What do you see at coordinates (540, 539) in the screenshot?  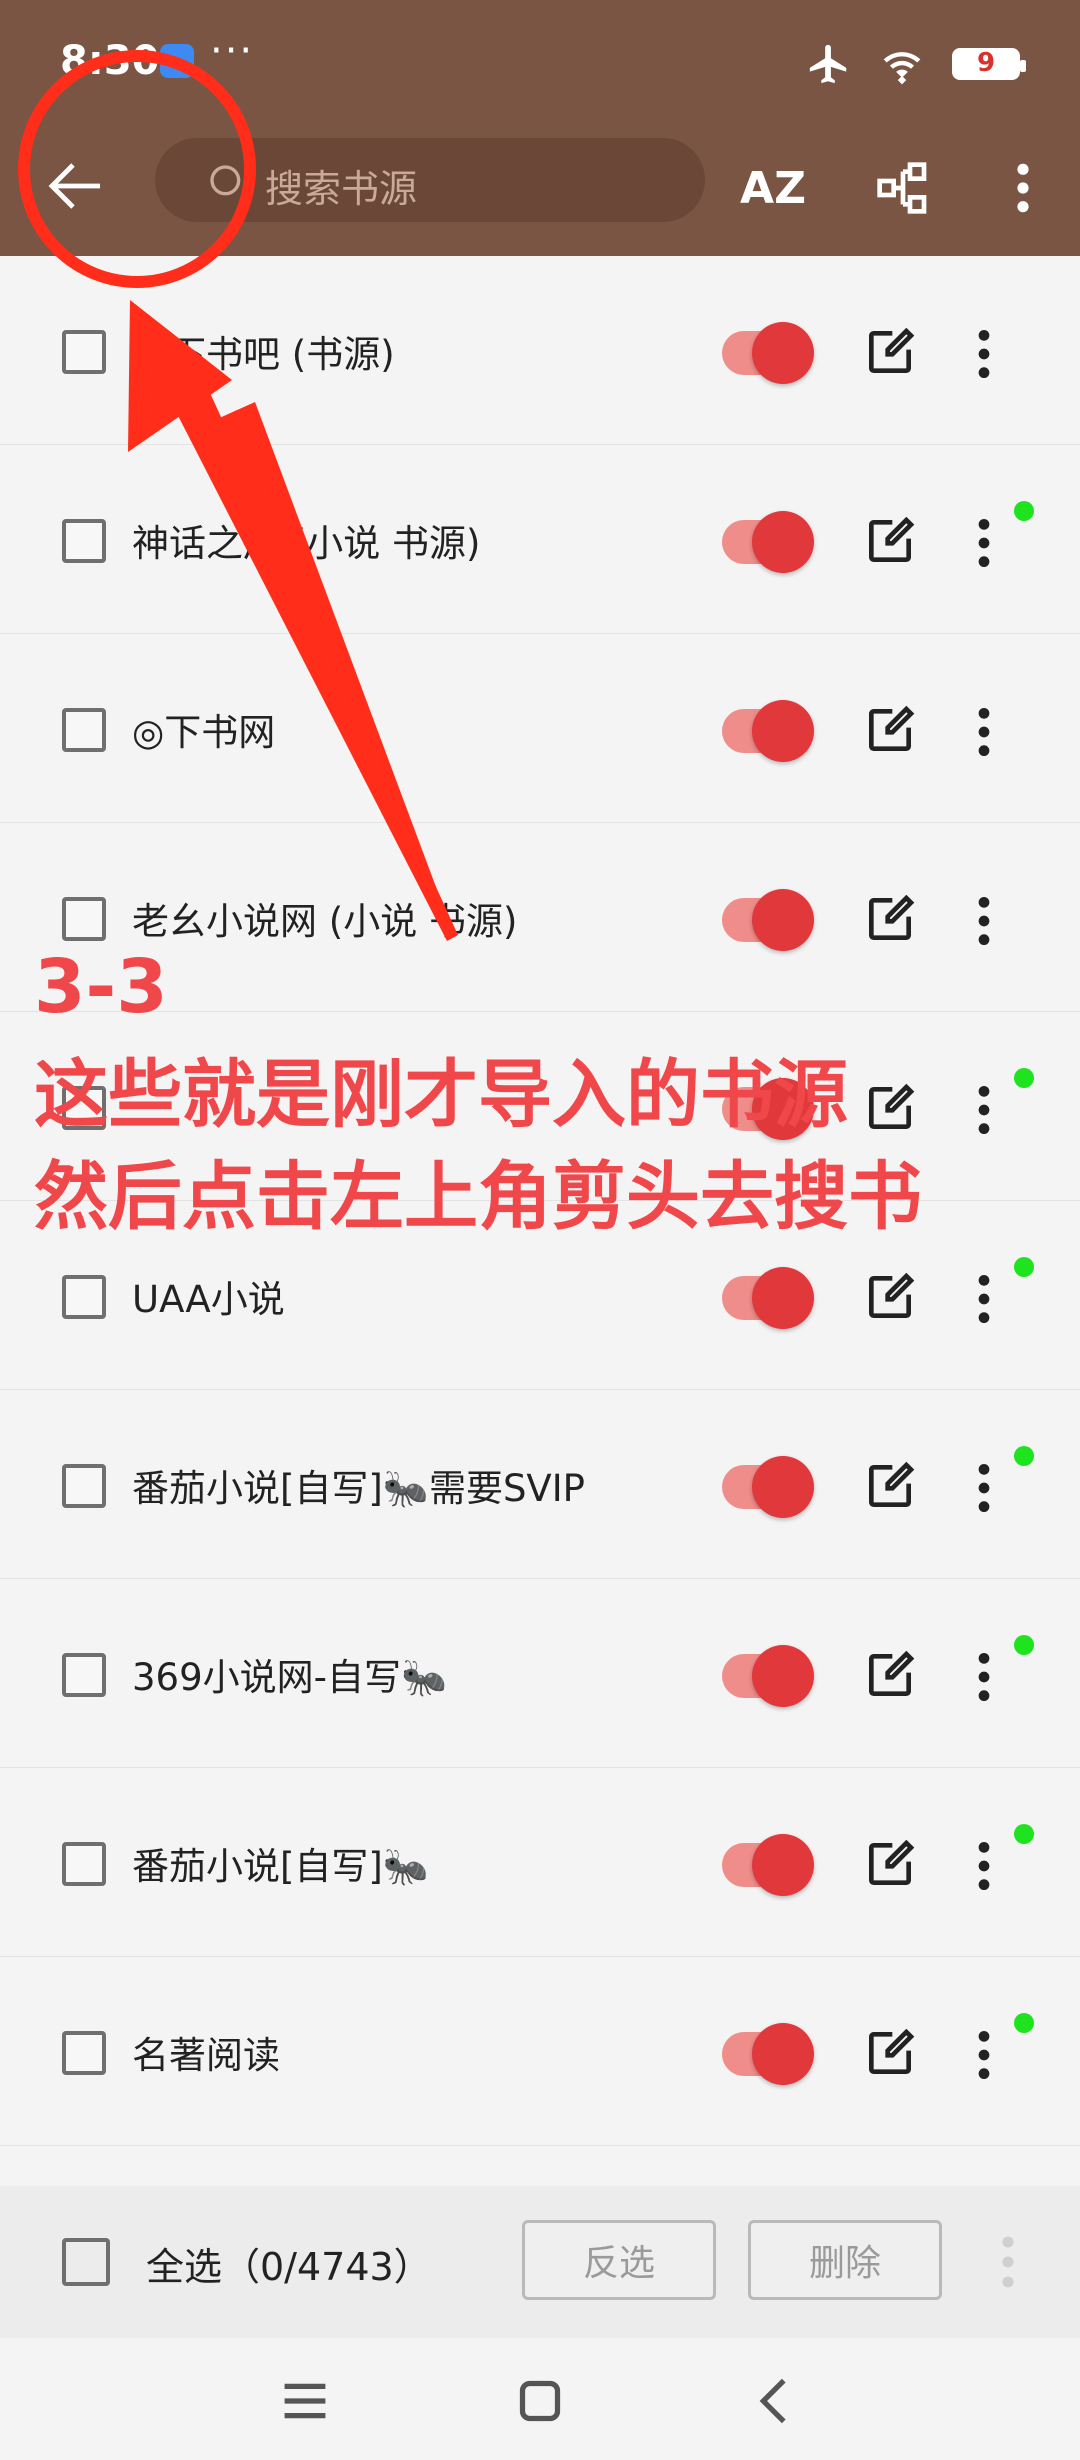 I see `source-row: 神话之后 (小说 书源)` at bounding box center [540, 539].